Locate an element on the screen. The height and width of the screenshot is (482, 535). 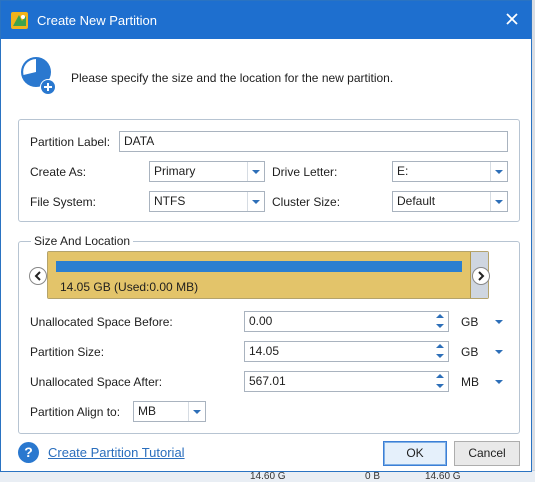
file-system-select: NTFS is located at coordinates (207, 201).